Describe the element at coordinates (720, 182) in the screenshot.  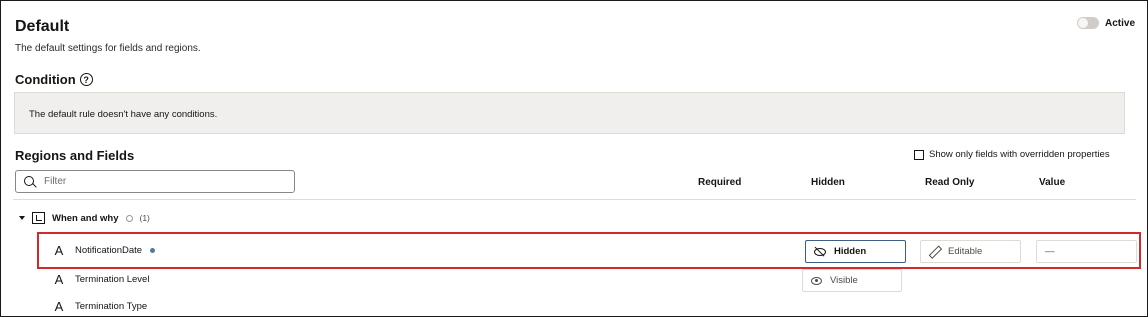
I see `column-header-required: Required` at that location.